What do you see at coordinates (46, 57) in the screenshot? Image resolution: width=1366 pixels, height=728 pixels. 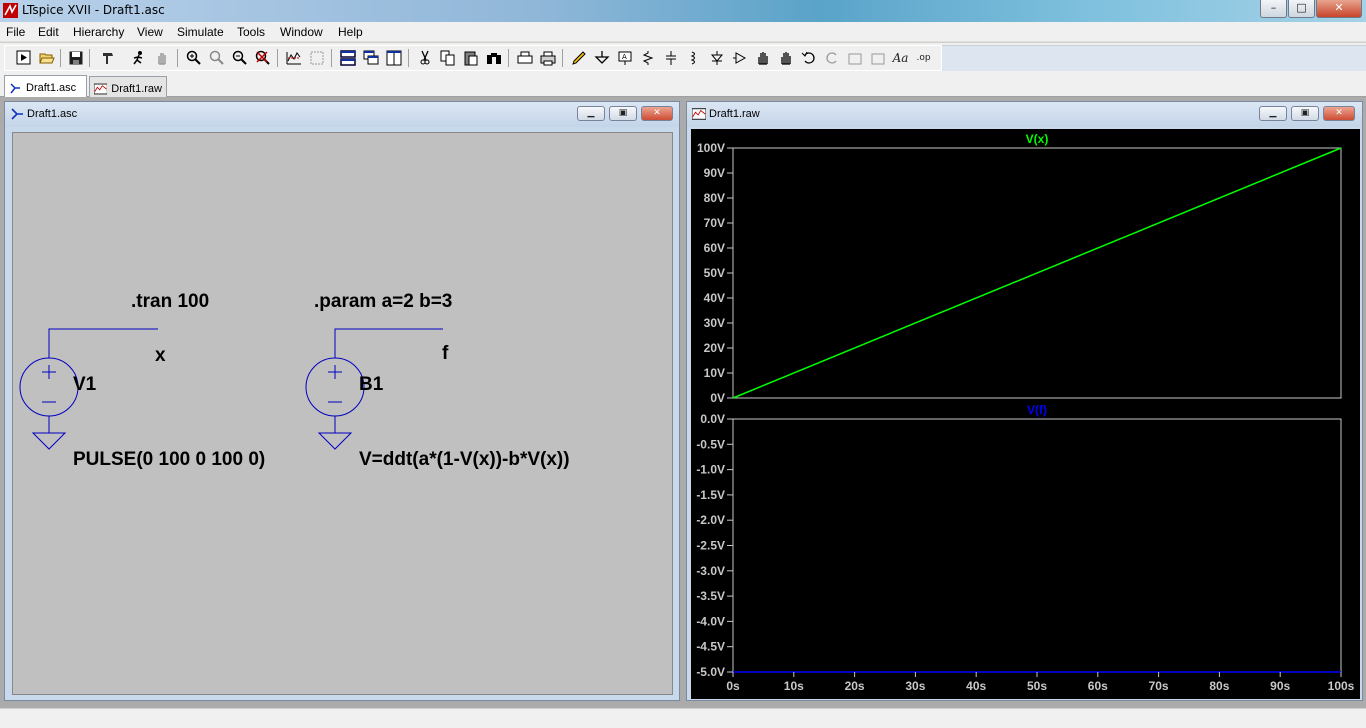 I see `open-folder-icon` at bounding box center [46, 57].